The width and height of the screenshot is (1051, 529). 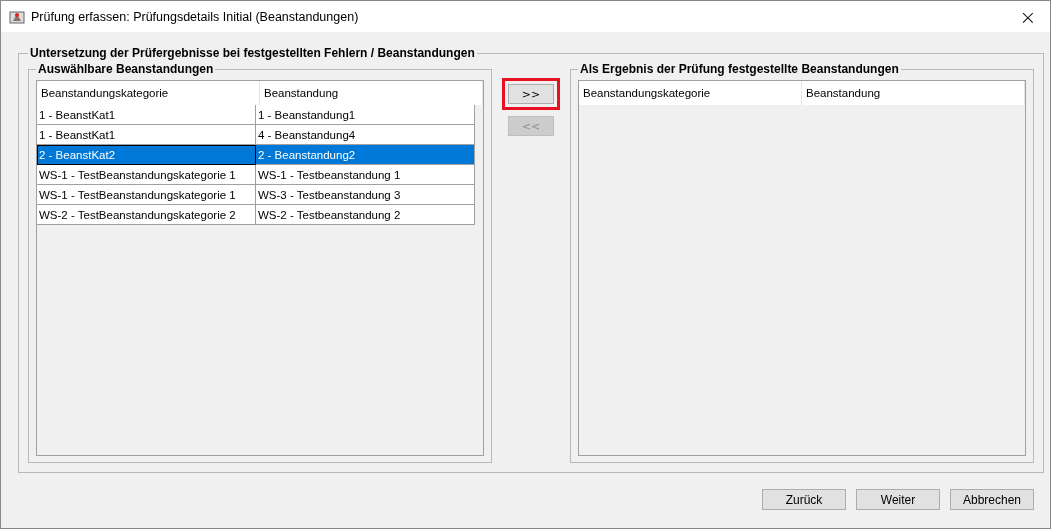 What do you see at coordinates (992, 499) in the screenshot?
I see `dialog-button: Abbrechen` at bounding box center [992, 499].